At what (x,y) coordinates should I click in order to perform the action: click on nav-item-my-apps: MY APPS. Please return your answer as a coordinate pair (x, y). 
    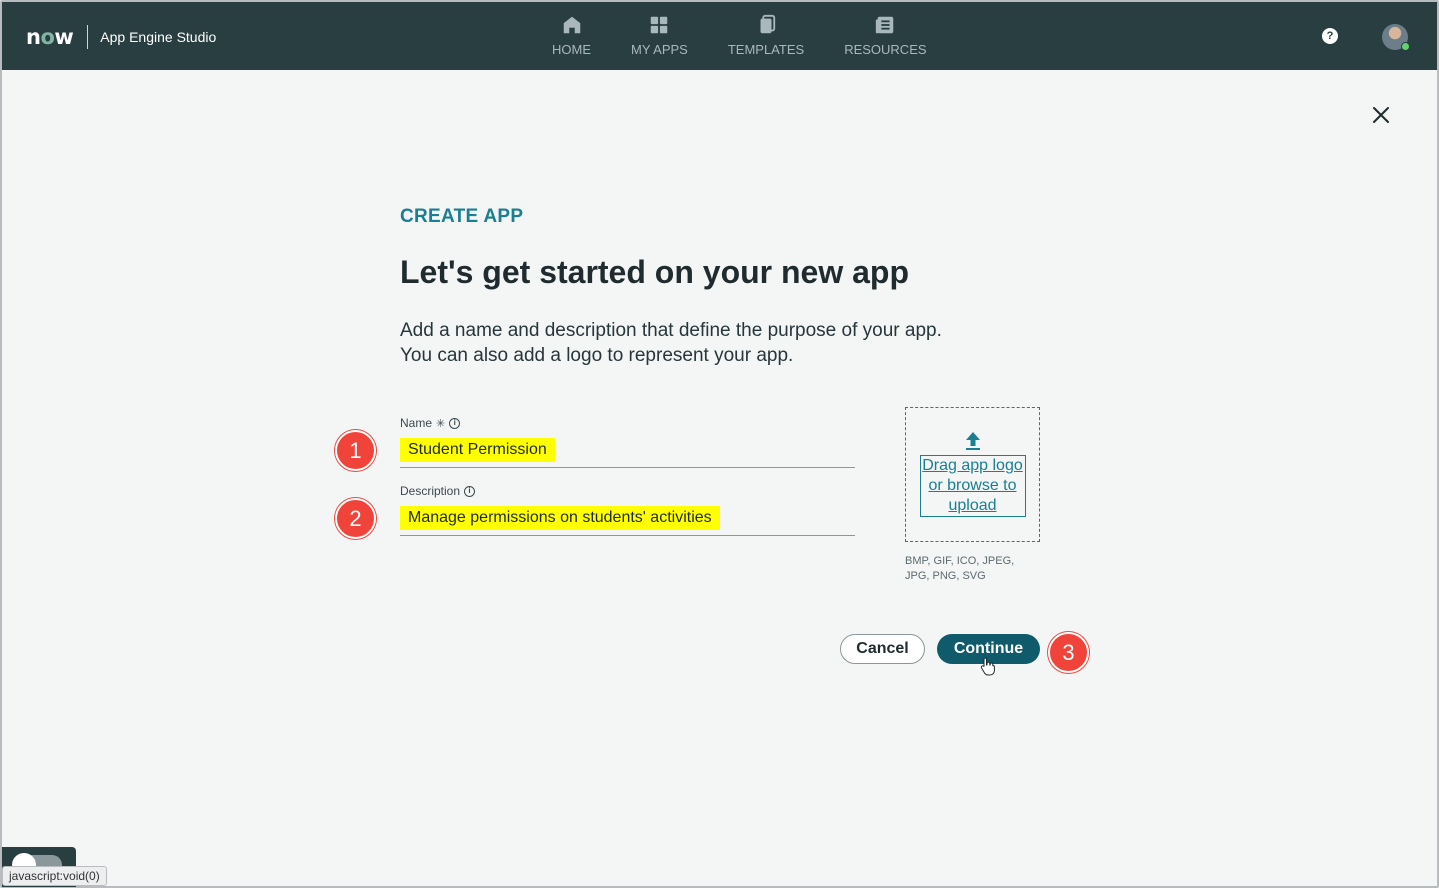
    Looking at the image, I should click on (659, 35).